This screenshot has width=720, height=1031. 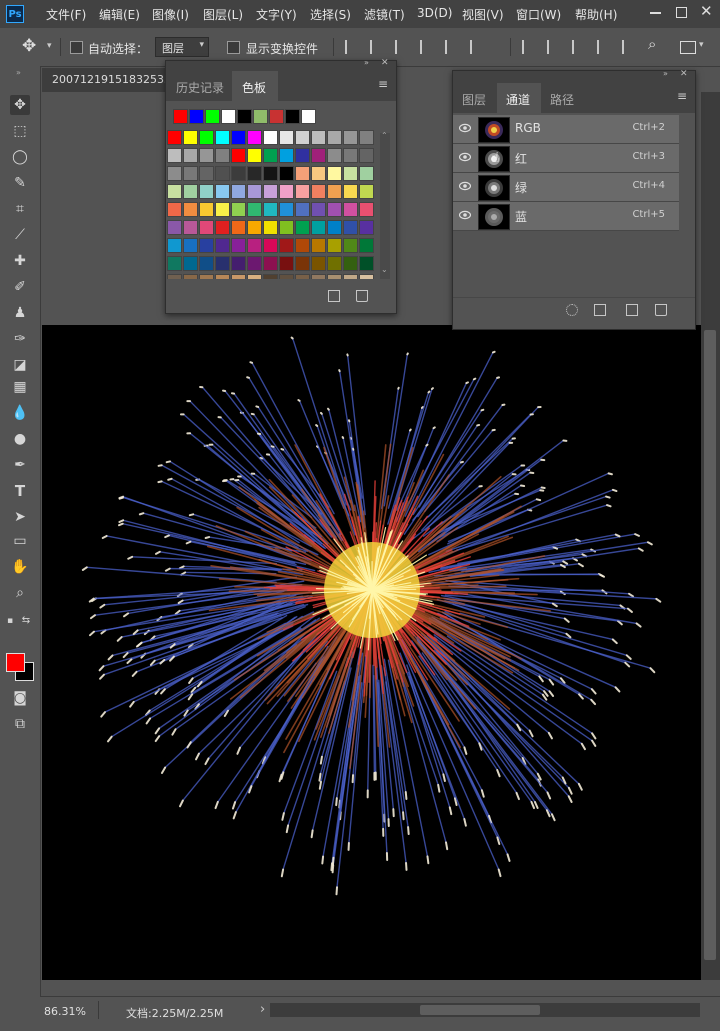 I want to click on distribute-left-icon, so click(x=602, y=47).